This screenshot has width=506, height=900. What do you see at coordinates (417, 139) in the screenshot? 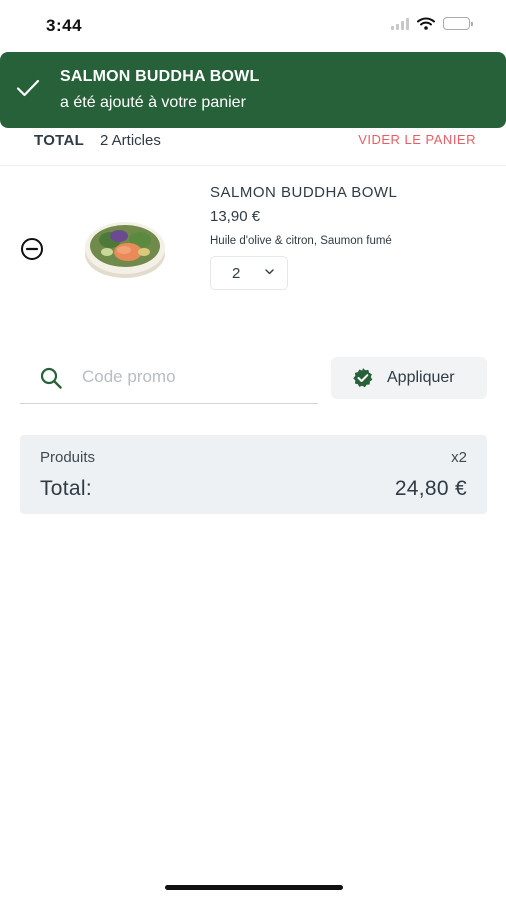
I see `clear-cart-button: VIDER LE PANIER` at bounding box center [417, 139].